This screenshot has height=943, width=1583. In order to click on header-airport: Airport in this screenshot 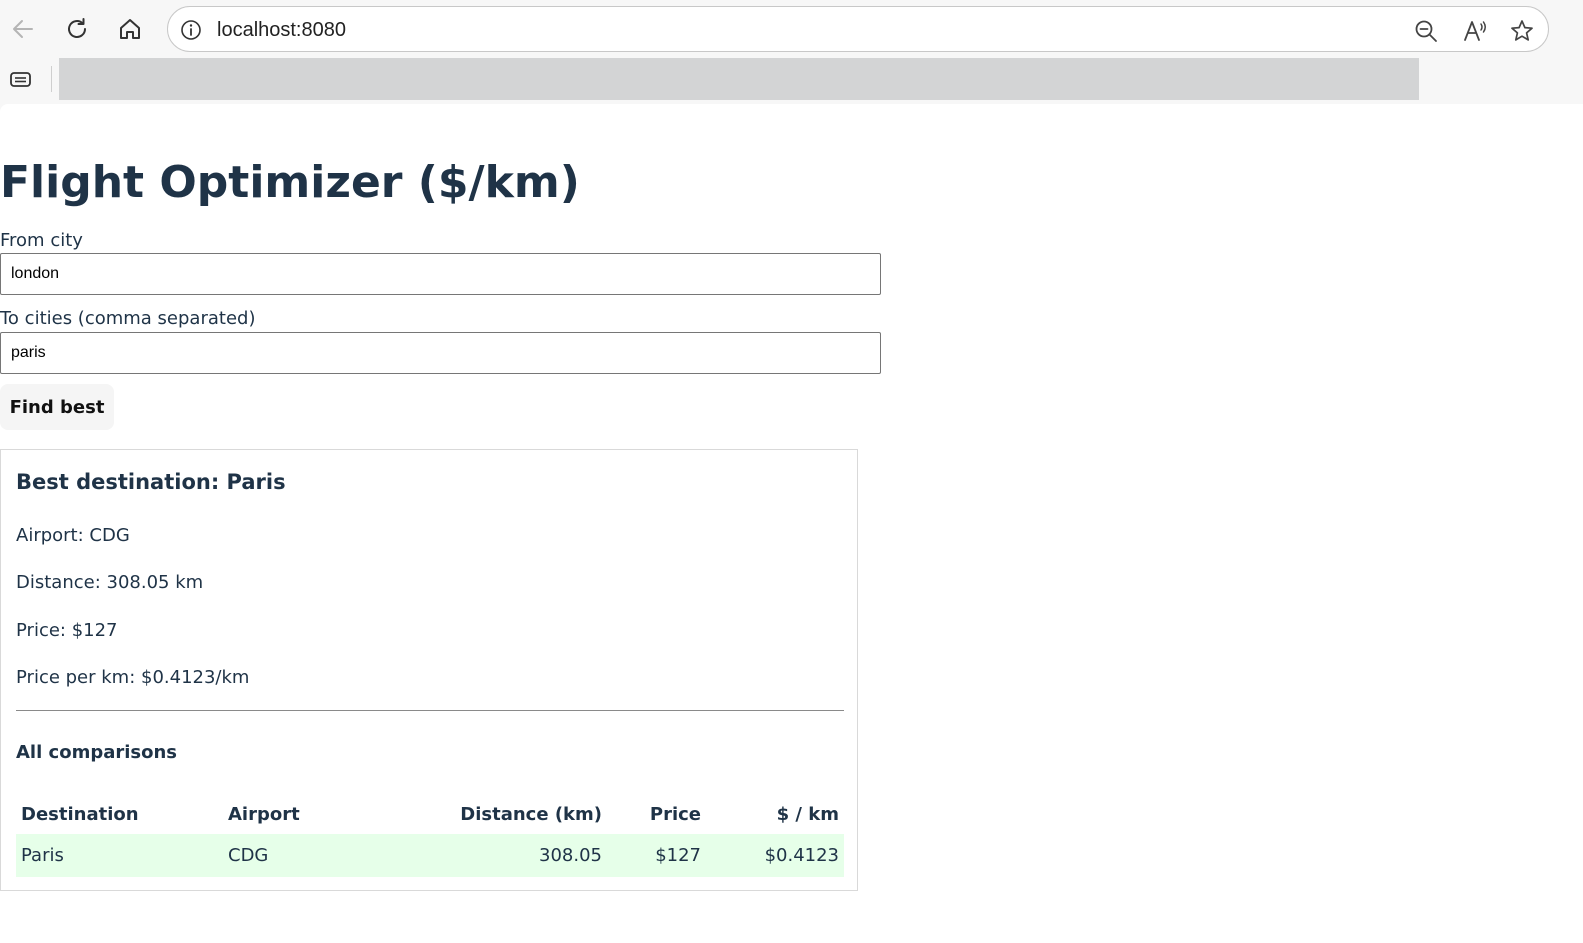, I will do `click(264, 814)`.